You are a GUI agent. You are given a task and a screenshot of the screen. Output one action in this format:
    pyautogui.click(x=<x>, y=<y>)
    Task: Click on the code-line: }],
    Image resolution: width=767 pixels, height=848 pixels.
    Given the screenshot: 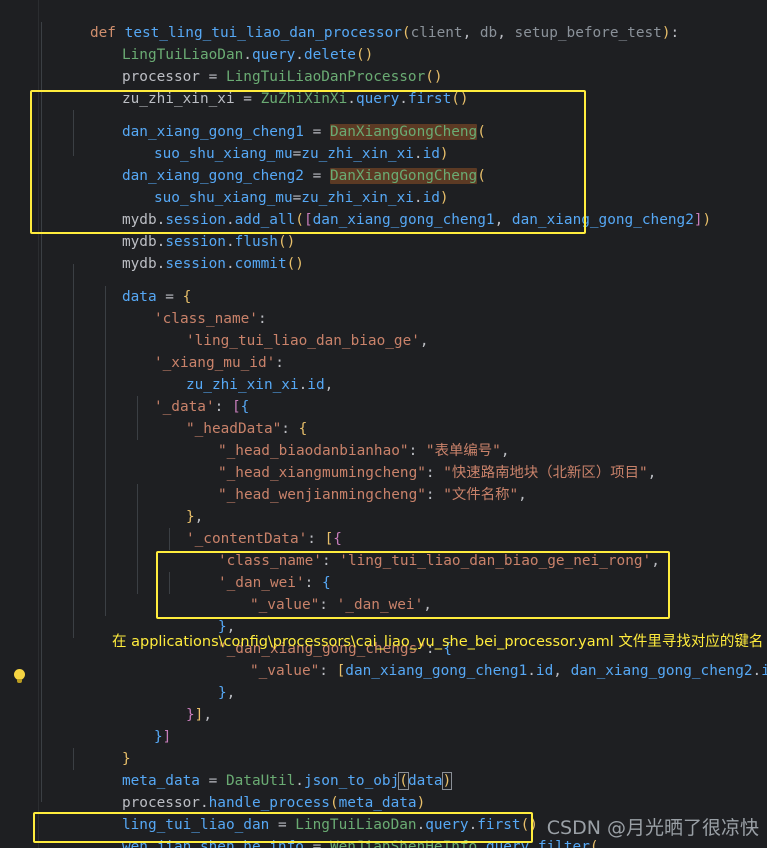 What is the action you would take?
    pyautogui.click(x=125, y=702)
    